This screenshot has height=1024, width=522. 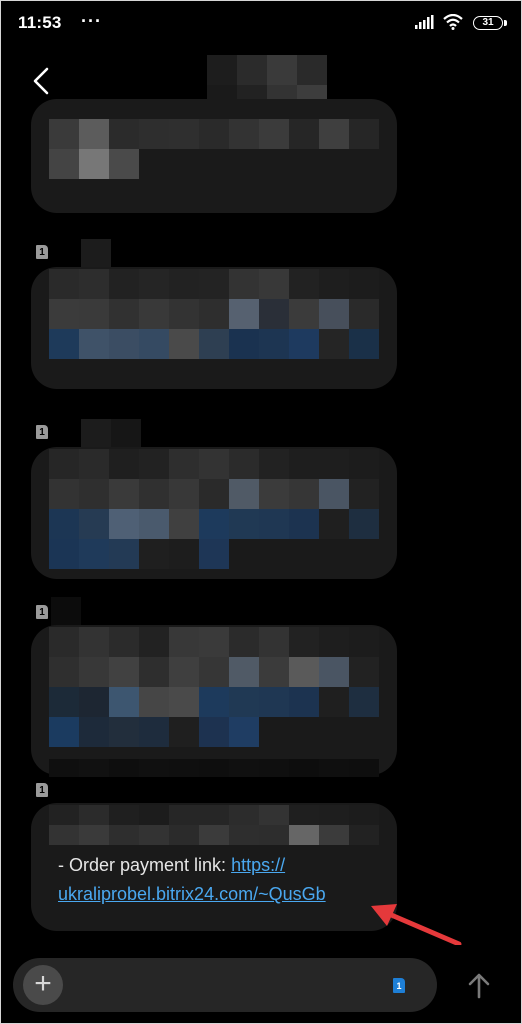 I want to click on payment-link: https://, so click(x=258, y=865).